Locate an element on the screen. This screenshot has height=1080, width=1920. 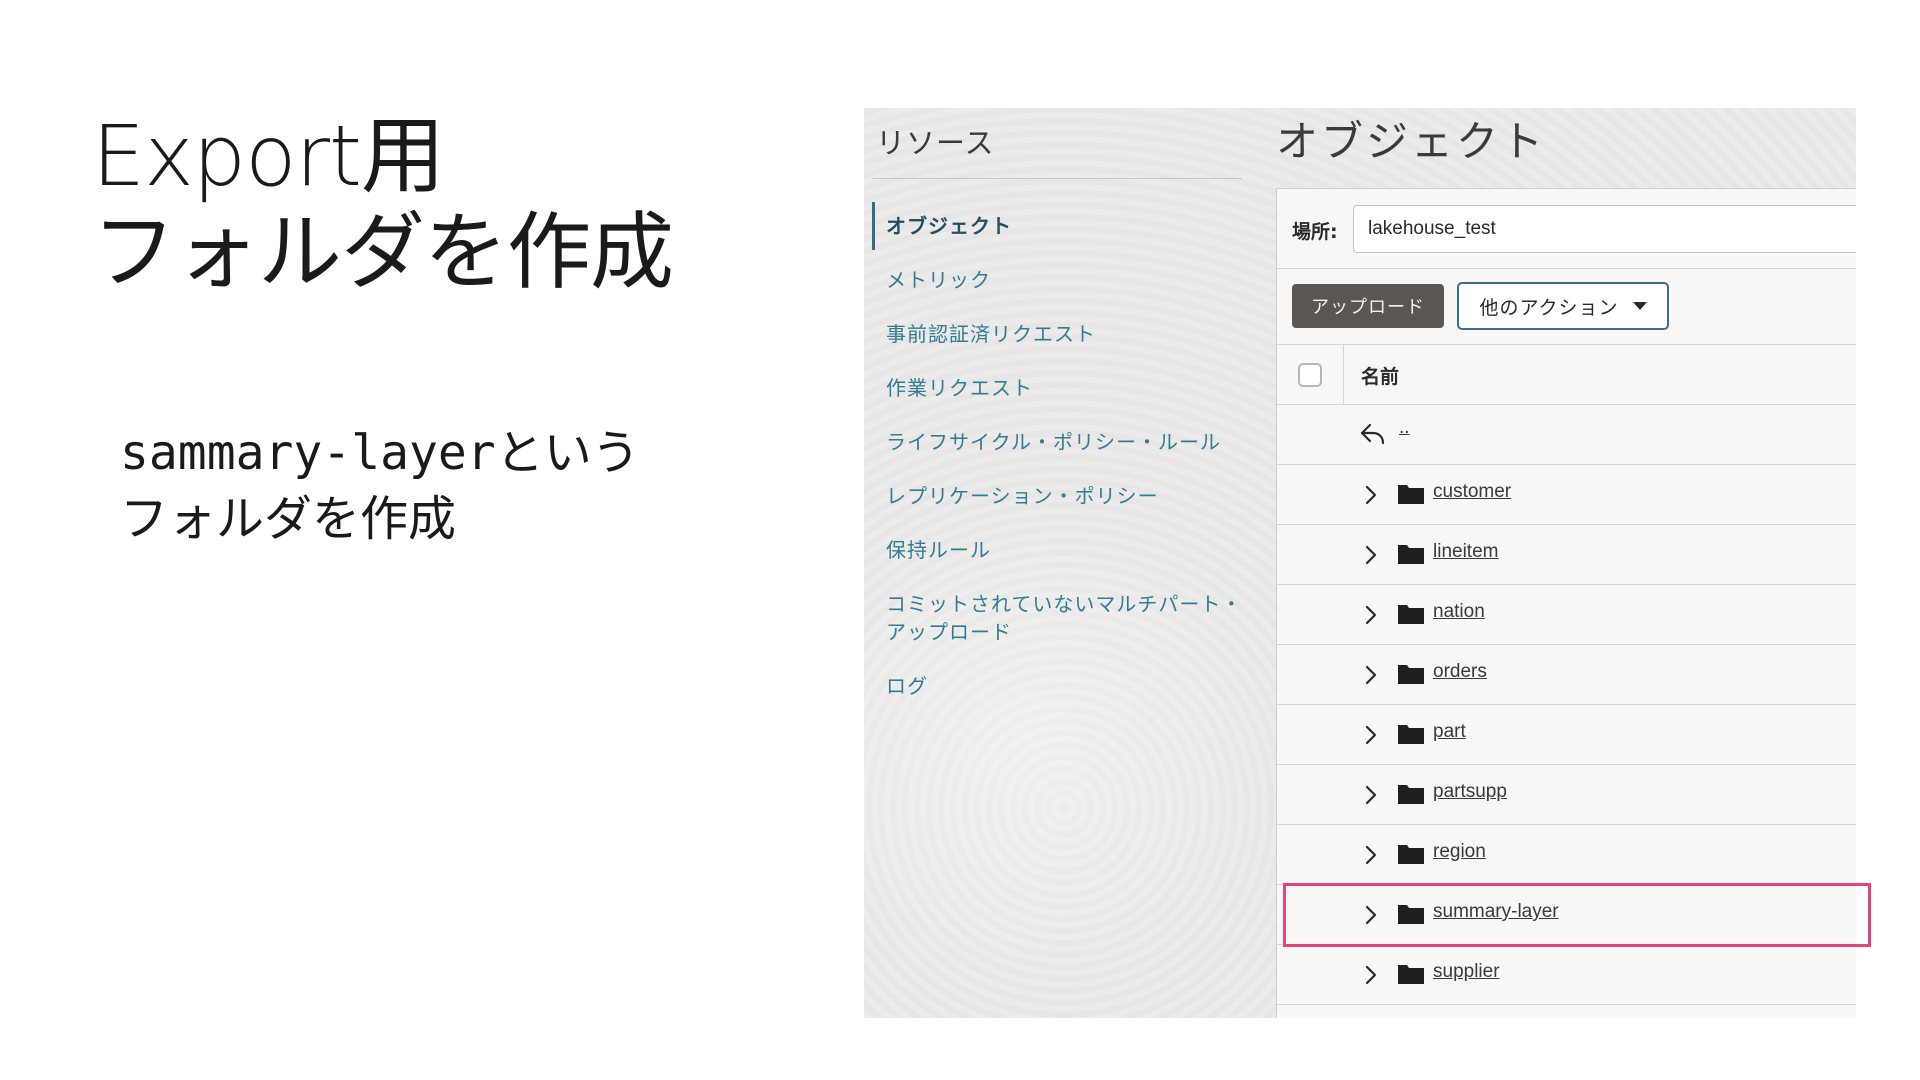
slide-title-line-2: フォルダを作成 is located at coordinates (383, 252).